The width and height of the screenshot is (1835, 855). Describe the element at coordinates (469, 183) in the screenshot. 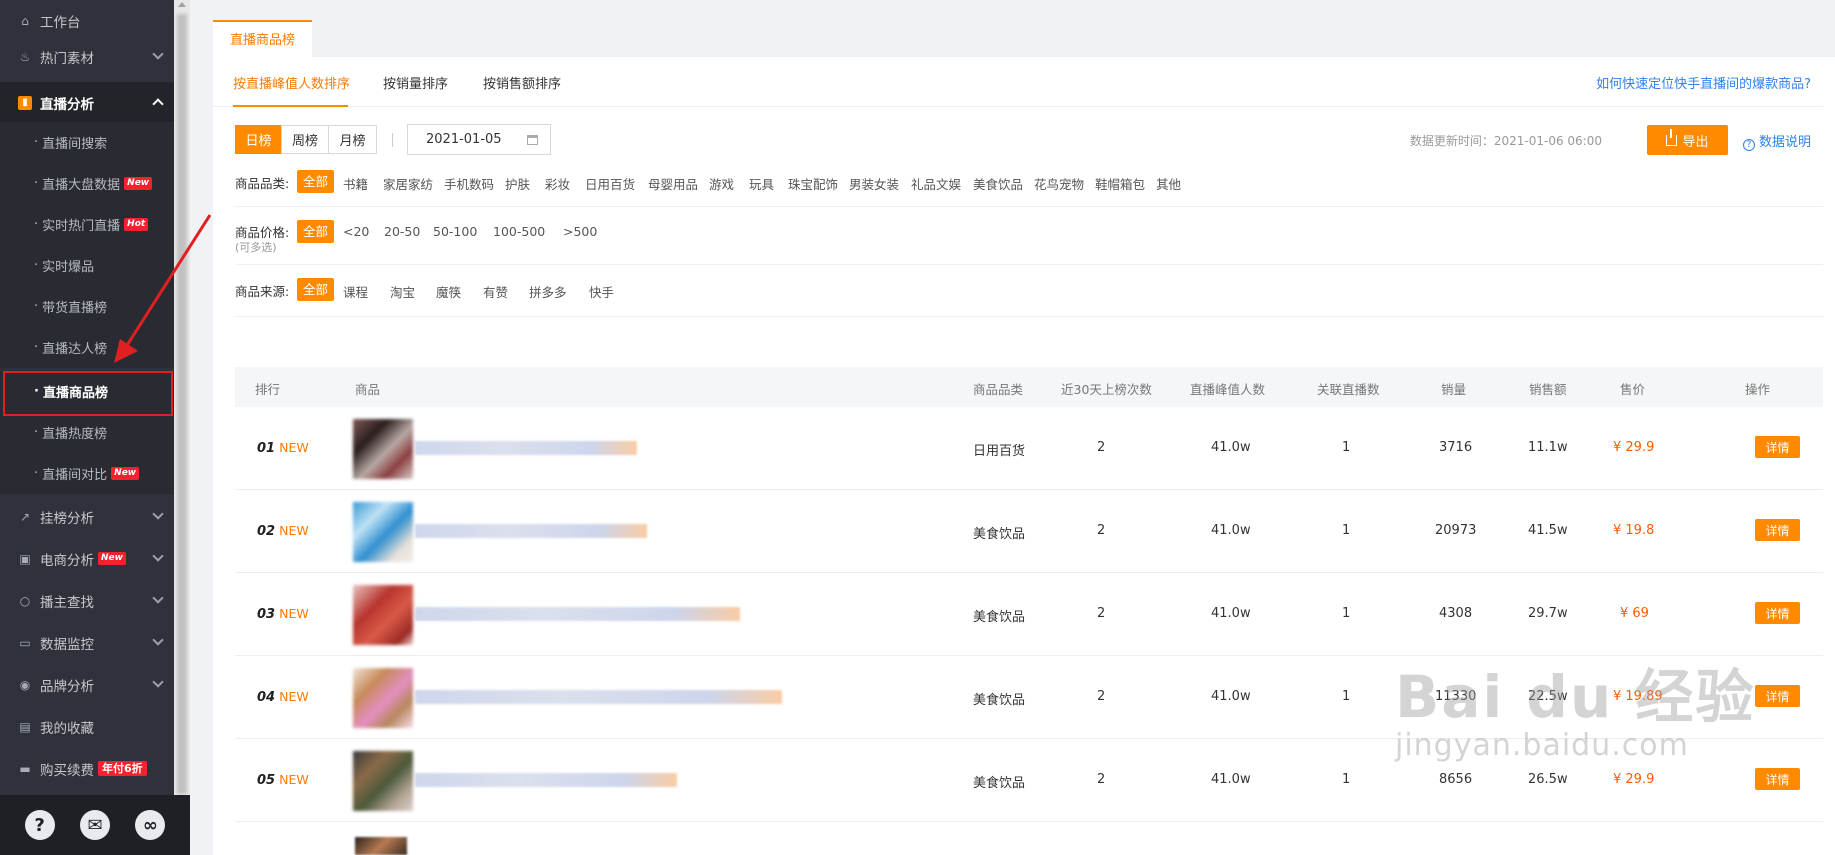

I see `category-option: 手机数码` at that location.